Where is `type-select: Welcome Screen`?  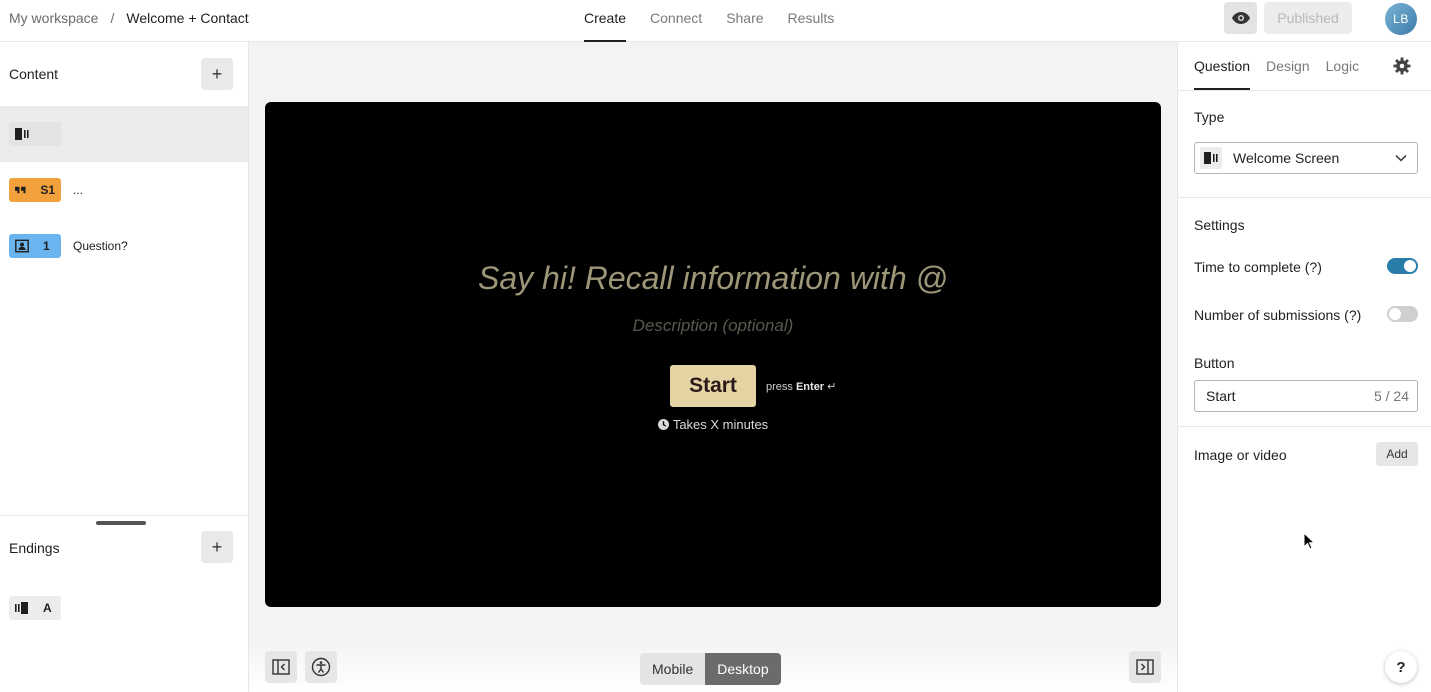
type-select: Welcome Screen is located at coordinates (1306, 158).